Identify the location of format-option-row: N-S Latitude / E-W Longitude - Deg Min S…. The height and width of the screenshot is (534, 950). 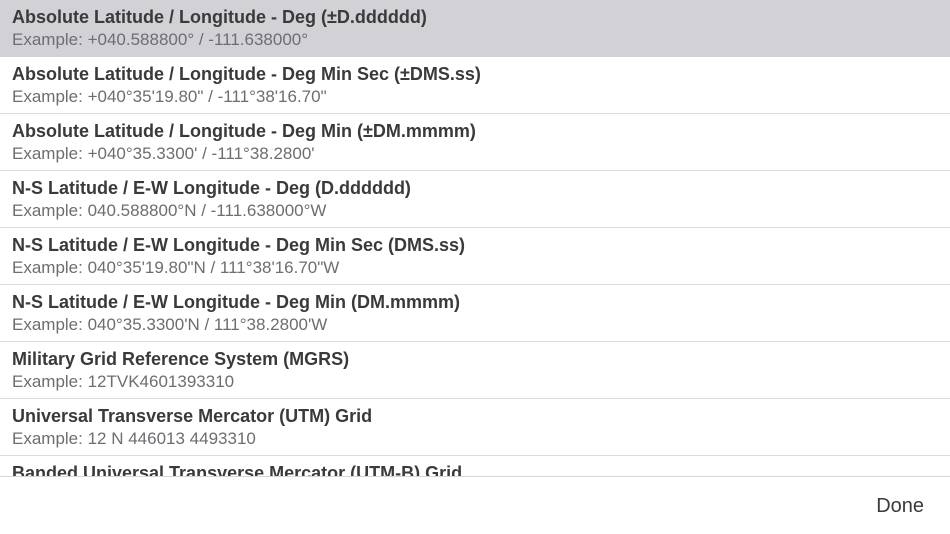
(475, 256).